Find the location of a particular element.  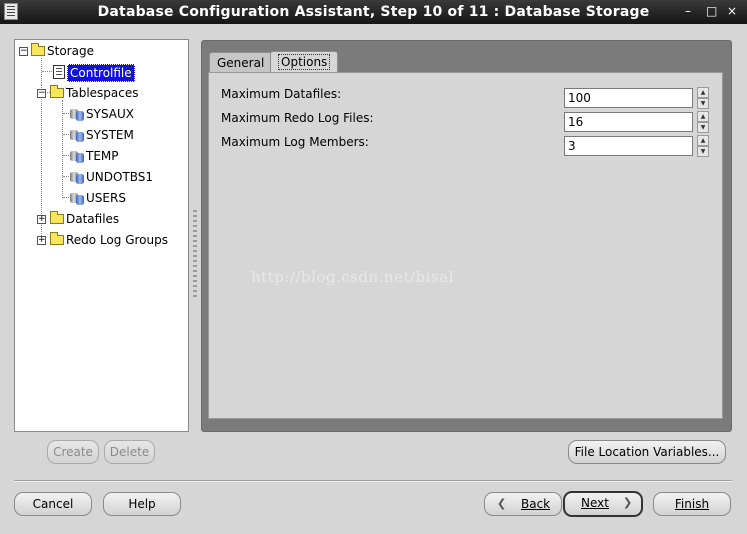

max-log-members-input: 3 is located at coordinates (628, 146).